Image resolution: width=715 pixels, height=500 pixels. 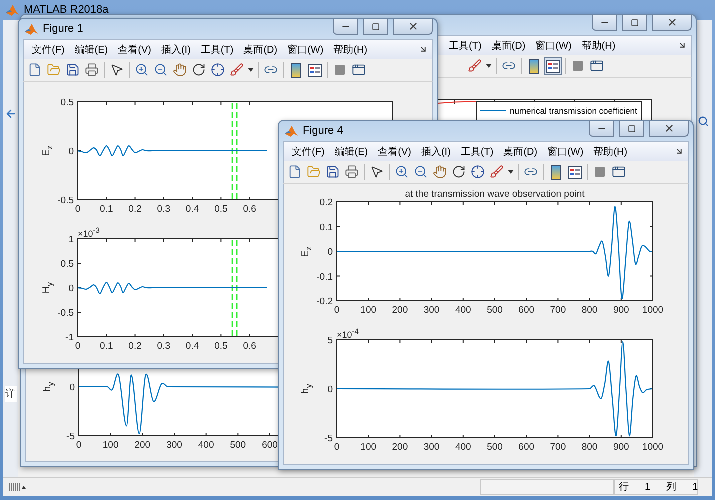 What do you see at coordinates (323, 131) in the screenshot?
I see `window-title: Figure 4` at bounding box center [323, 131].